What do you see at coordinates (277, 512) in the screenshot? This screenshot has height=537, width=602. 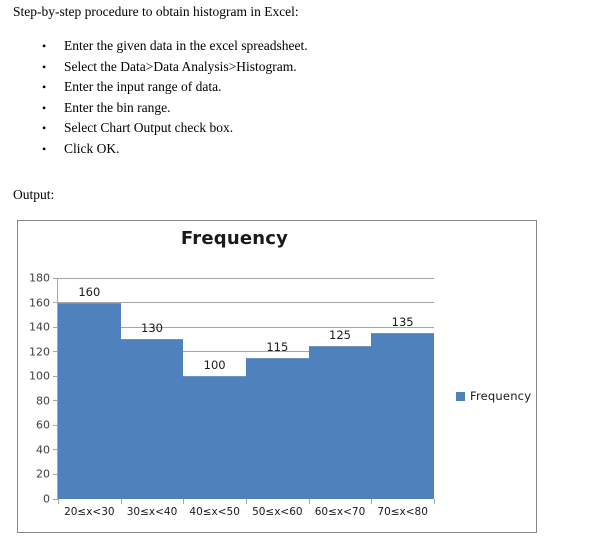 I see `x-axis-tick-label: 50≤x<60` at bounding box center [277, 512].